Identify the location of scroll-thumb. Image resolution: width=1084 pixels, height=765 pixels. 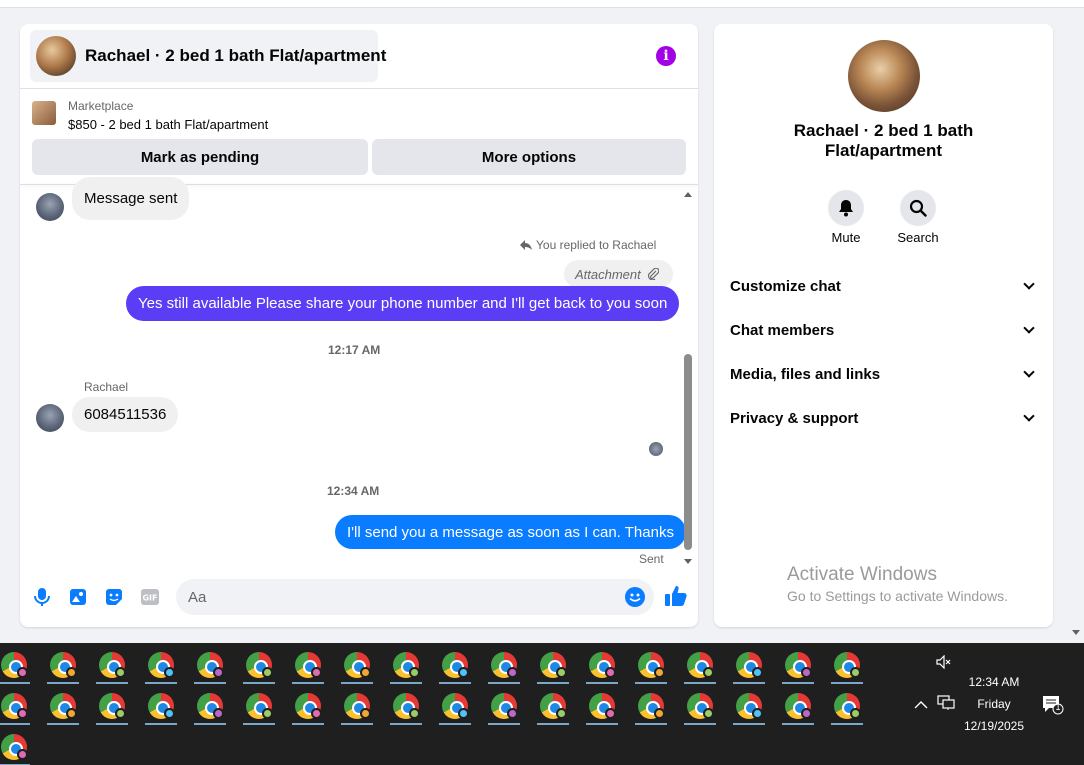
(688, 452).